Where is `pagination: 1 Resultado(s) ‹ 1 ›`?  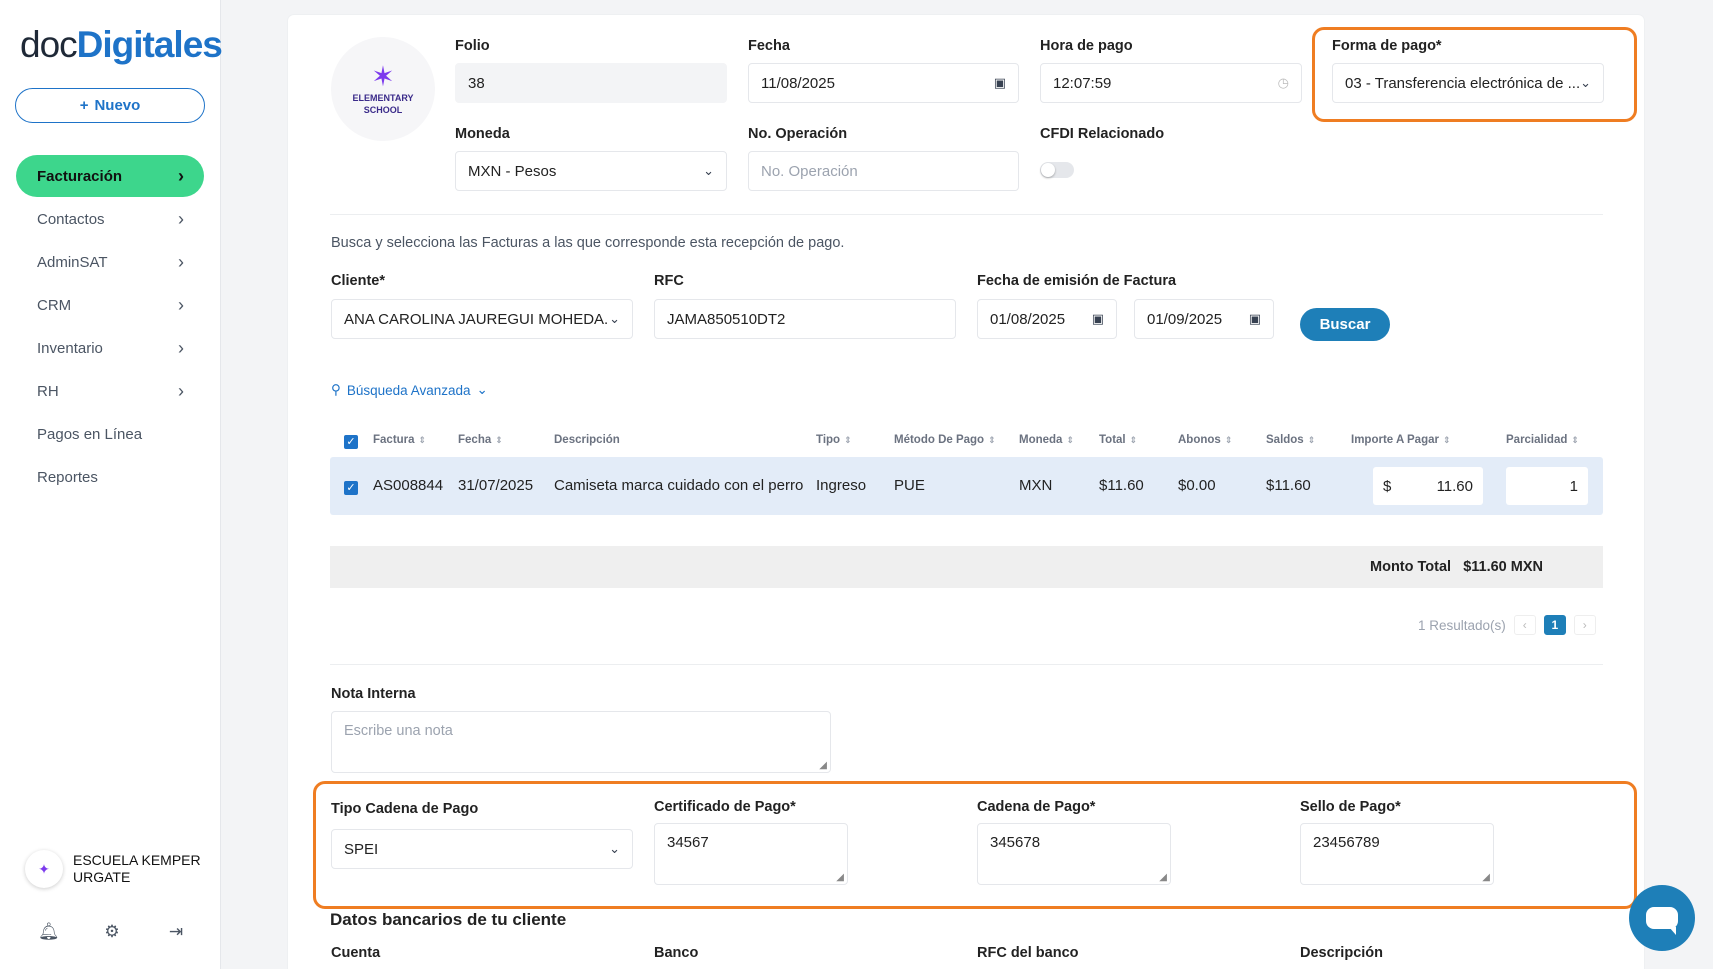 pagination: 1 Resultado(s) ‹ 1 › is located at coordinates (1507, 625).